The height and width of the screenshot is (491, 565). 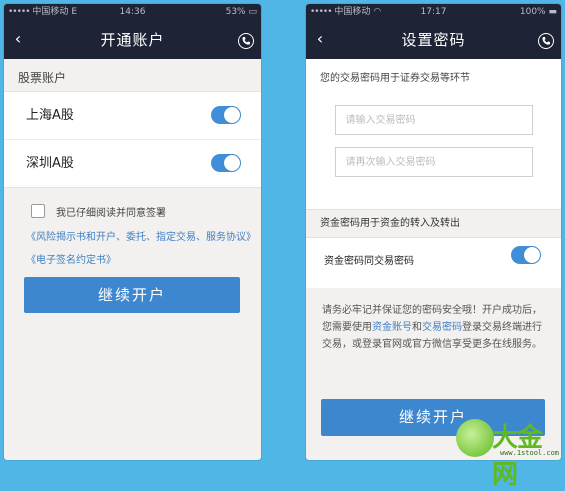 What do you see at coordinates (433, 120) in the screenshot?
I see `trade-password-input: 请输入交易密码` at bounding box center [433, 120].